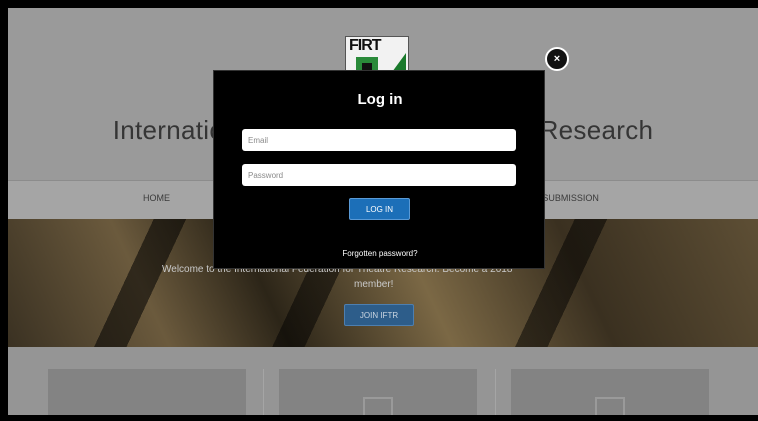 The width and height of the screenshot is (758, 421). Describe the element at coordinates (156, 198) in the screenshot. I see `nav-item-home: HOME` at that location.